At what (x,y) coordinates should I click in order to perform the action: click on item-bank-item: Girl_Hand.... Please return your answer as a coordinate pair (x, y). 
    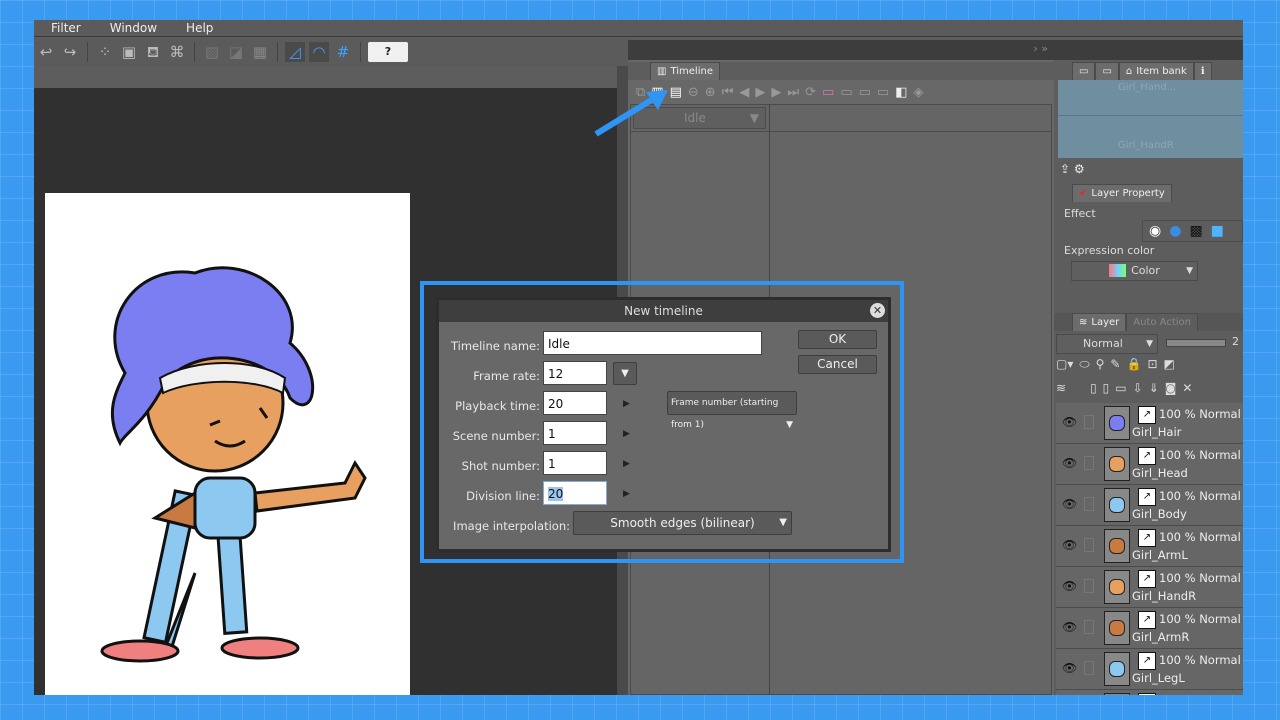
    Looking at the image, I should click on (1150, 98).